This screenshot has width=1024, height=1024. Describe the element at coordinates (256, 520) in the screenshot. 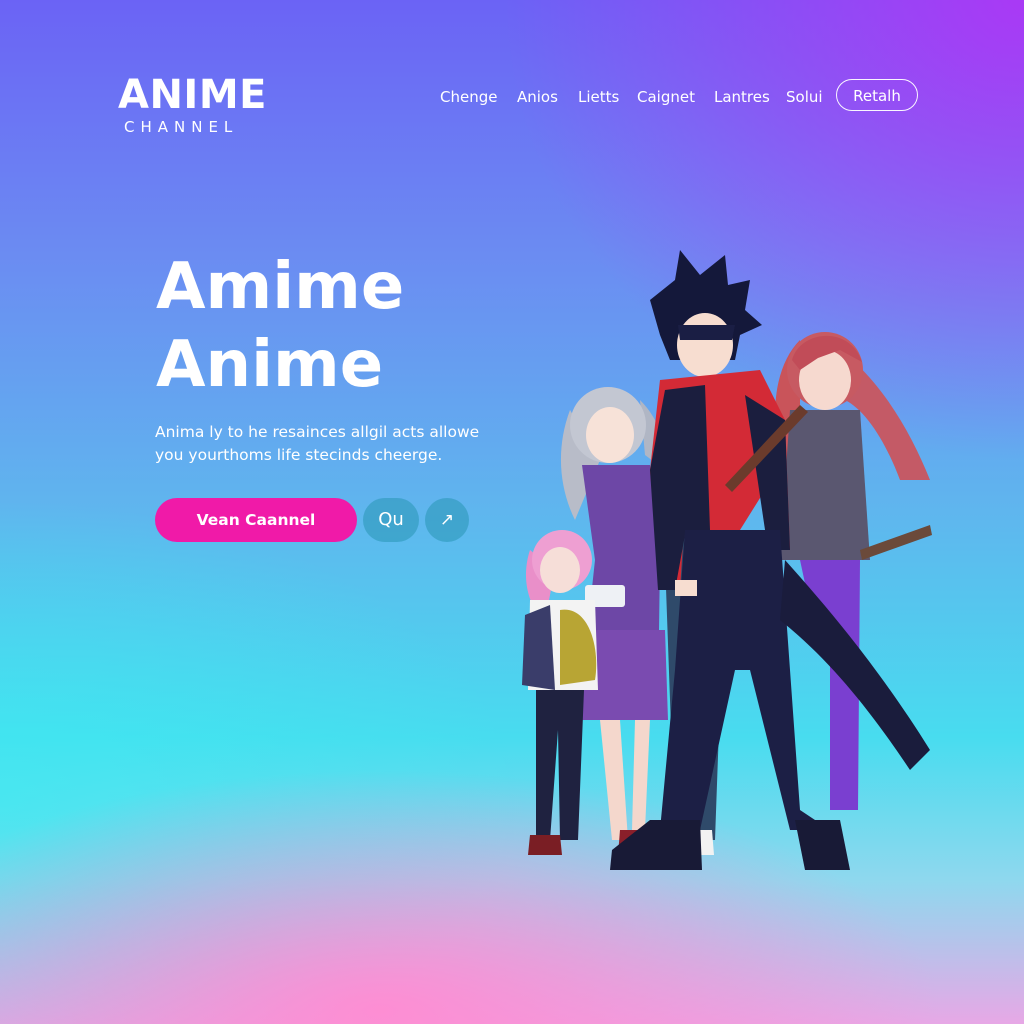

I see `cta-button: Vean Caannel` at that location.